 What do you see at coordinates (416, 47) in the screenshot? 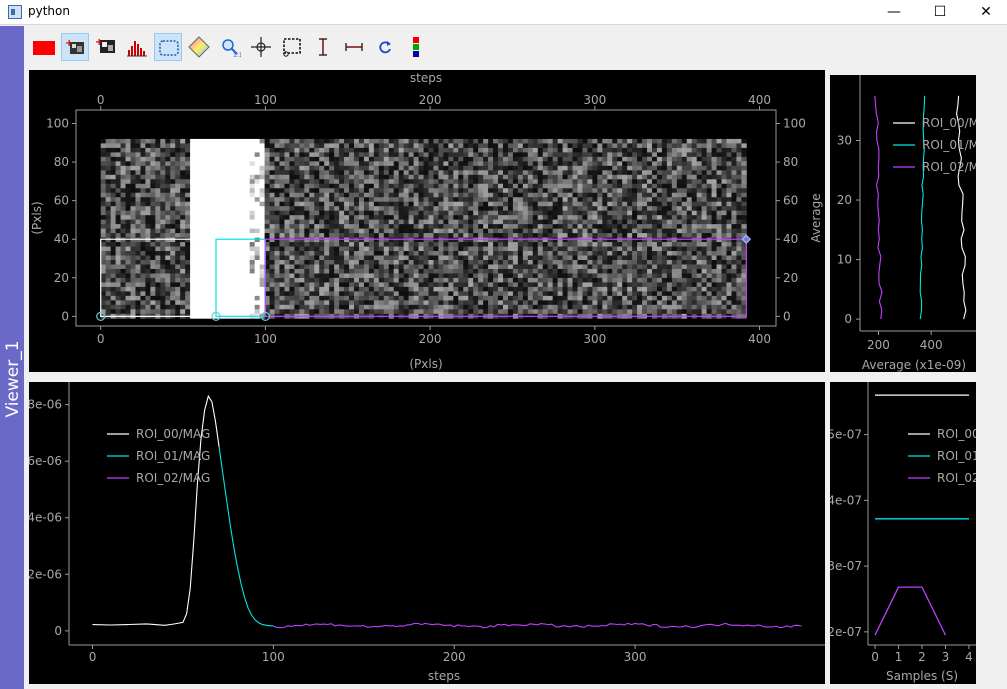
I see `color-bars-icon` at bounding box center [416, 47].